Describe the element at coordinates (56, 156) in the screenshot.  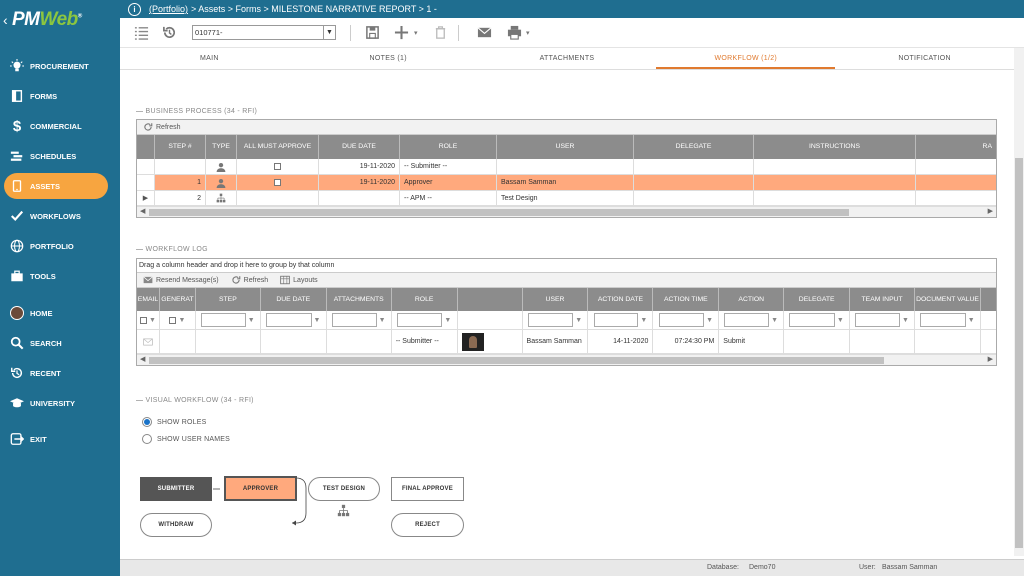
I see `sidebar-item-schedules: SCHEDULES` at that location.